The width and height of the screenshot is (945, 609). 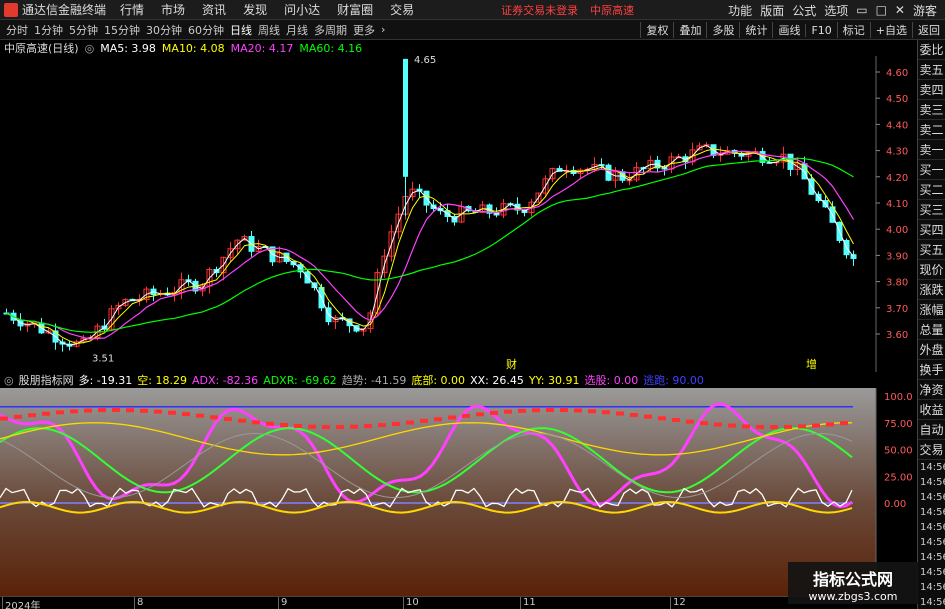 I want to click on menu-function: 功能, so click(x=740, y=10).